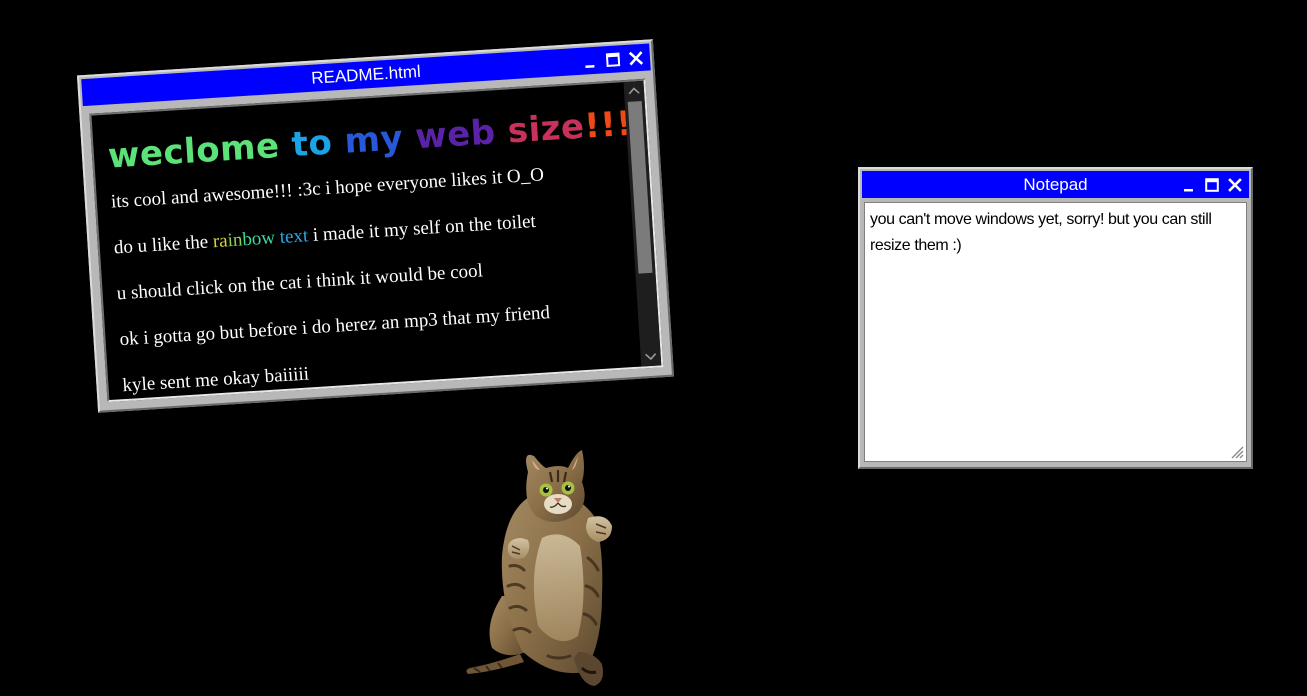 This screenshot has width=1307, height=696. I want to click on scroll-down-button, so click(650, 356).